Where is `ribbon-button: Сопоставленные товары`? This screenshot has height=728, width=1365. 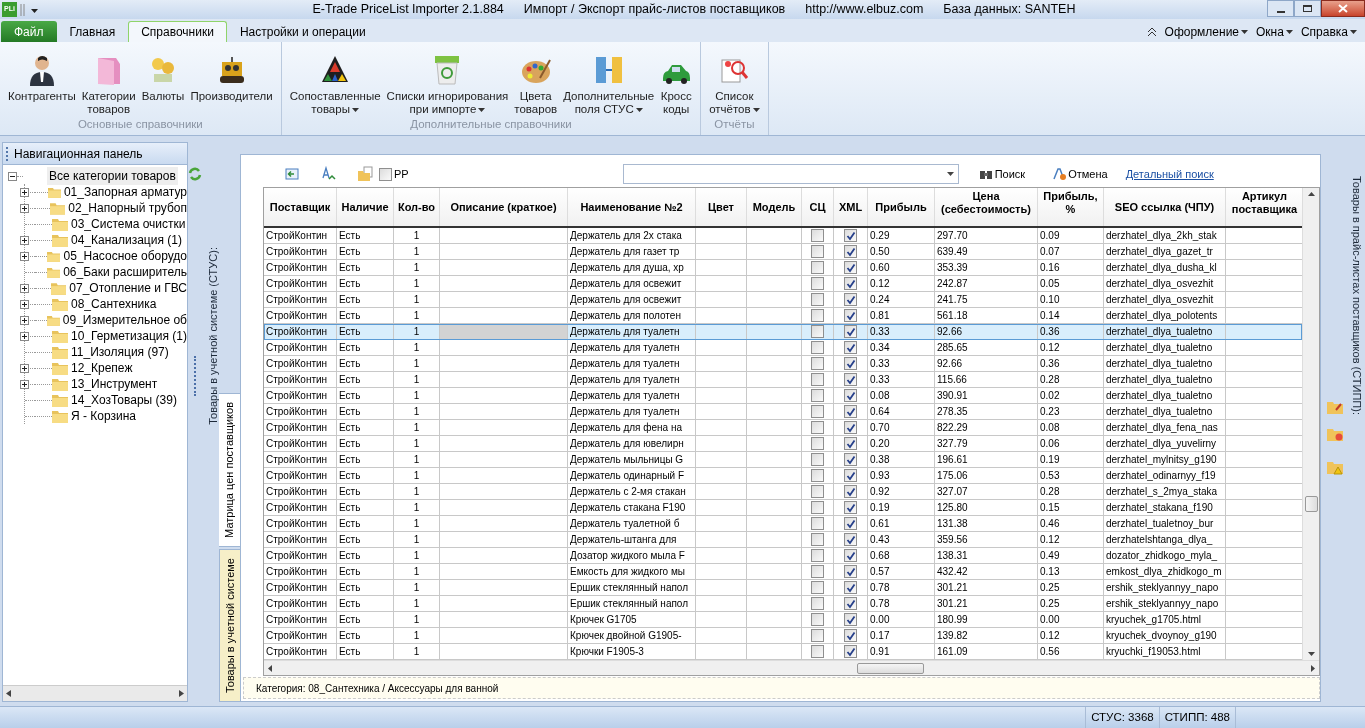 ribbon-button: Сопоставленные товары is located at coordinates (335, 79).